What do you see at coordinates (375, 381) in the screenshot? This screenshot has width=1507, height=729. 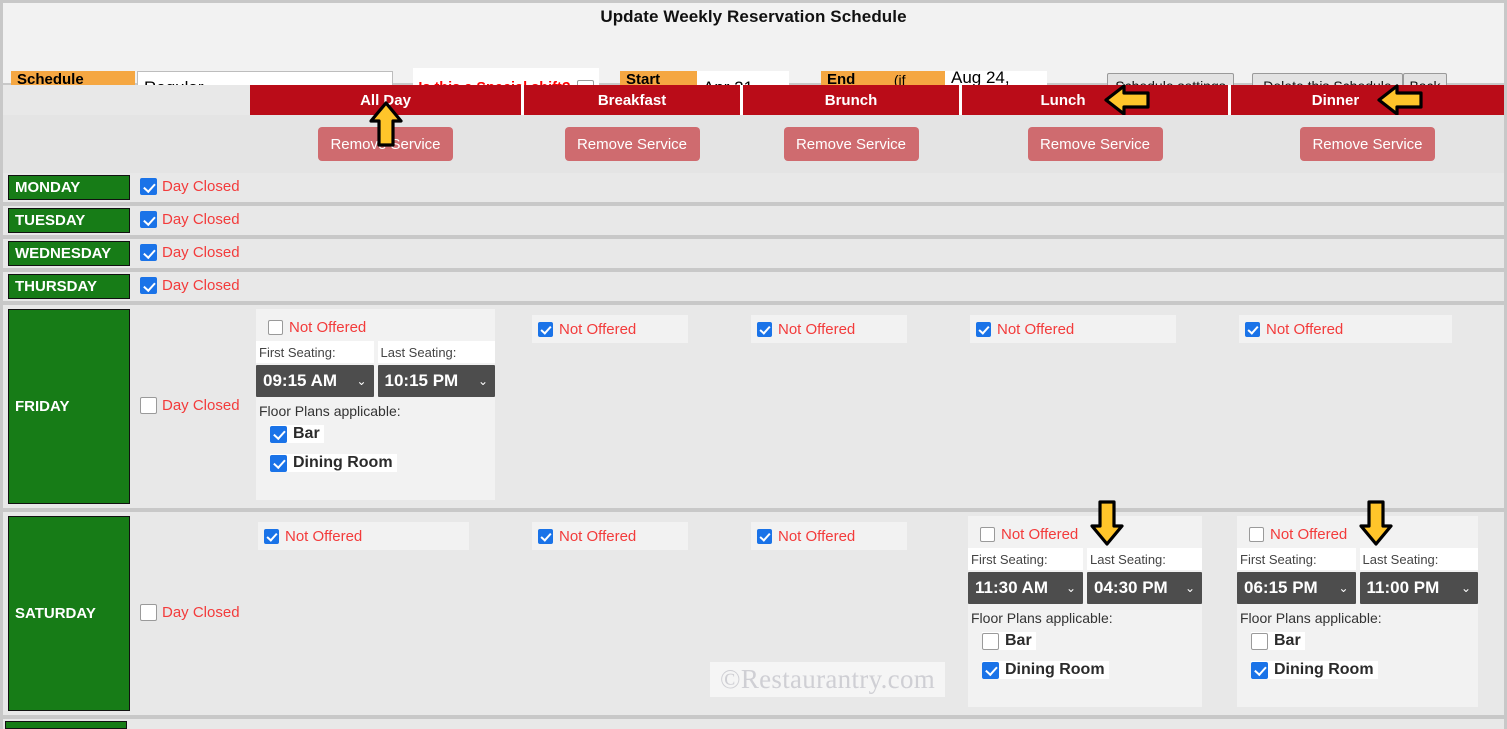 I see `seating-selects-friday-all-day: 09:15 AM ⌄ 10:15 PM ⌄` at bounding box center [375, 381].